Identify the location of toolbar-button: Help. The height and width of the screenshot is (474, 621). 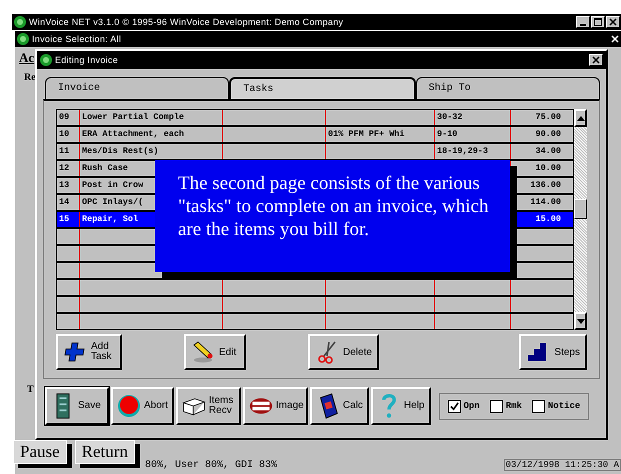
(400, 406).